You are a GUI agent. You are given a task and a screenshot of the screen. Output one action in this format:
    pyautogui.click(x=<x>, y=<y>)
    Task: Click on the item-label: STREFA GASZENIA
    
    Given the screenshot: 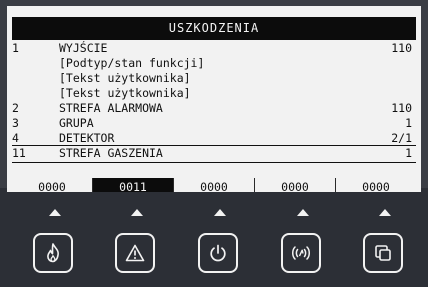 What is the action you would take?
    pyautogui.click(x=111, y=153)
    